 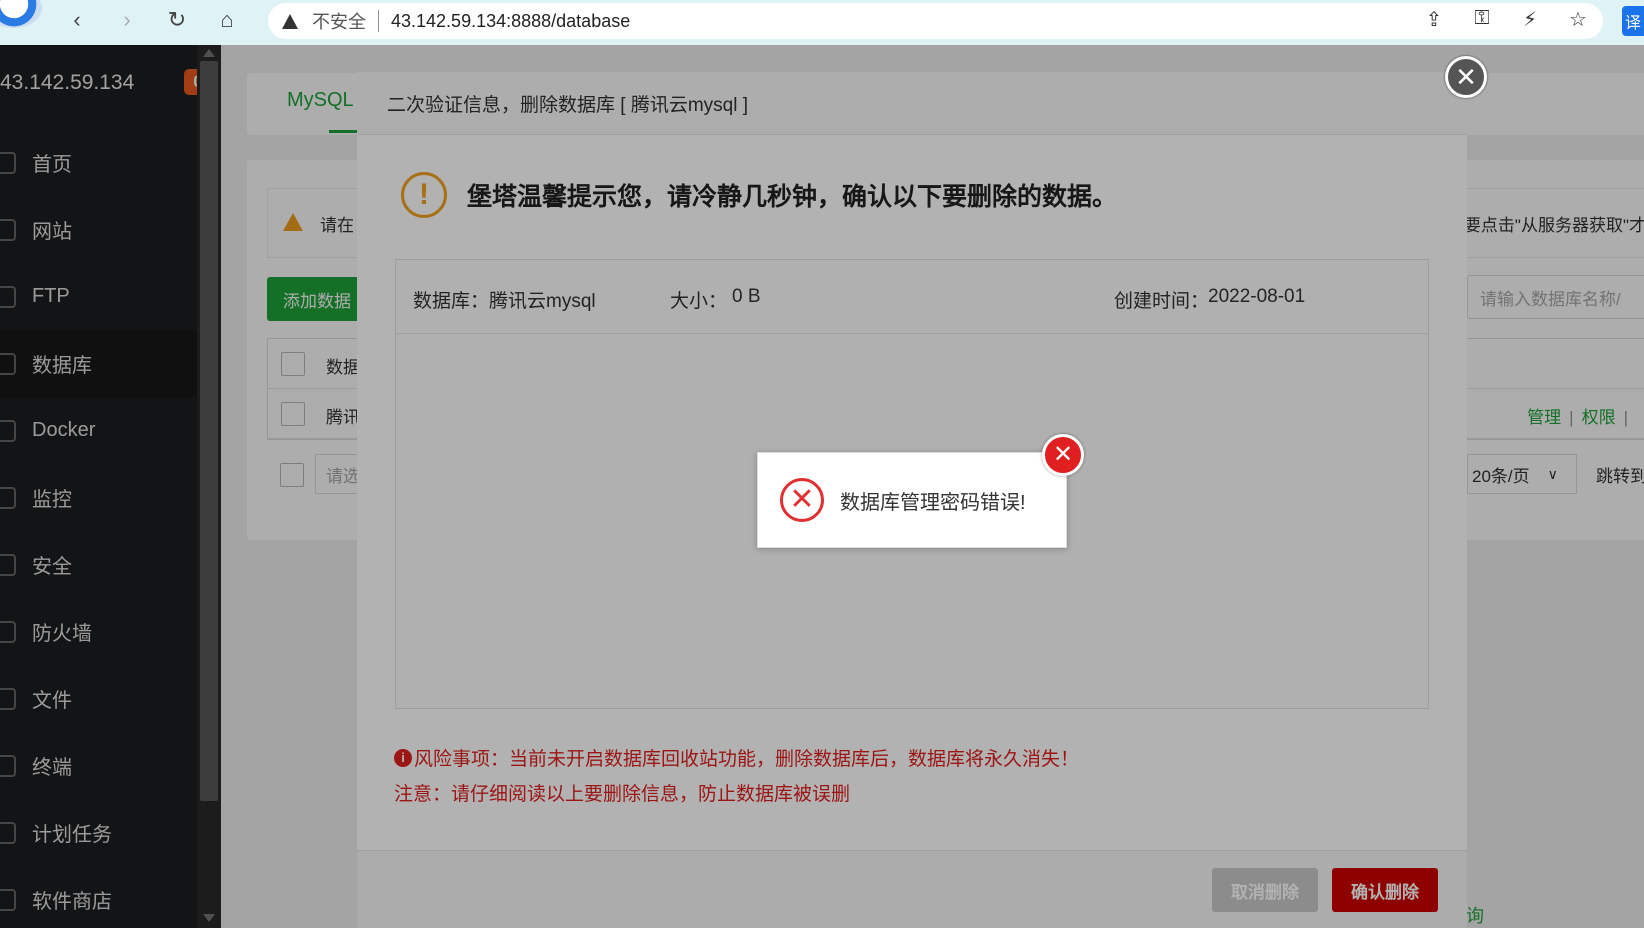 I want to click on translate-button: 译, so click(x=1633, y=21).